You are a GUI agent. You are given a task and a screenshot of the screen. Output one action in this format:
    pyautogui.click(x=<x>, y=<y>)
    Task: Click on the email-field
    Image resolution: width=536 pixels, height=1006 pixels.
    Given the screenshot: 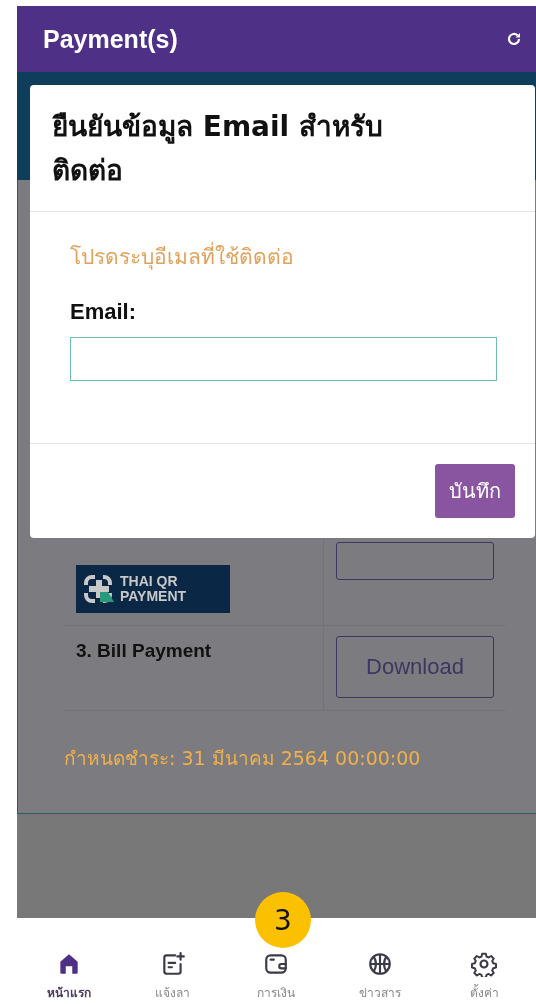 What is the action you would take?
    pyautogui.click(x=283, y=359)
    